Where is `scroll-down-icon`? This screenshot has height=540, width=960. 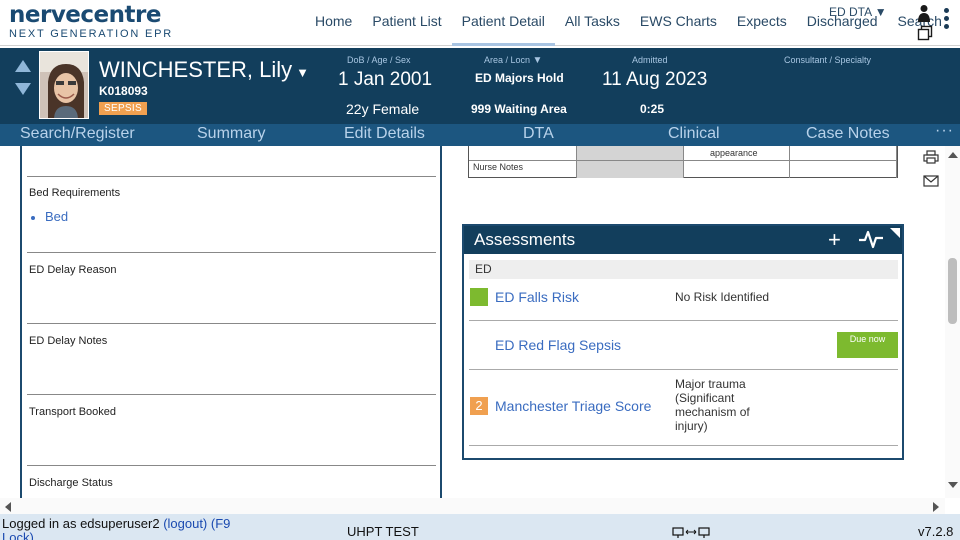 scroll-down-icon is located at coordinates (953, 485).